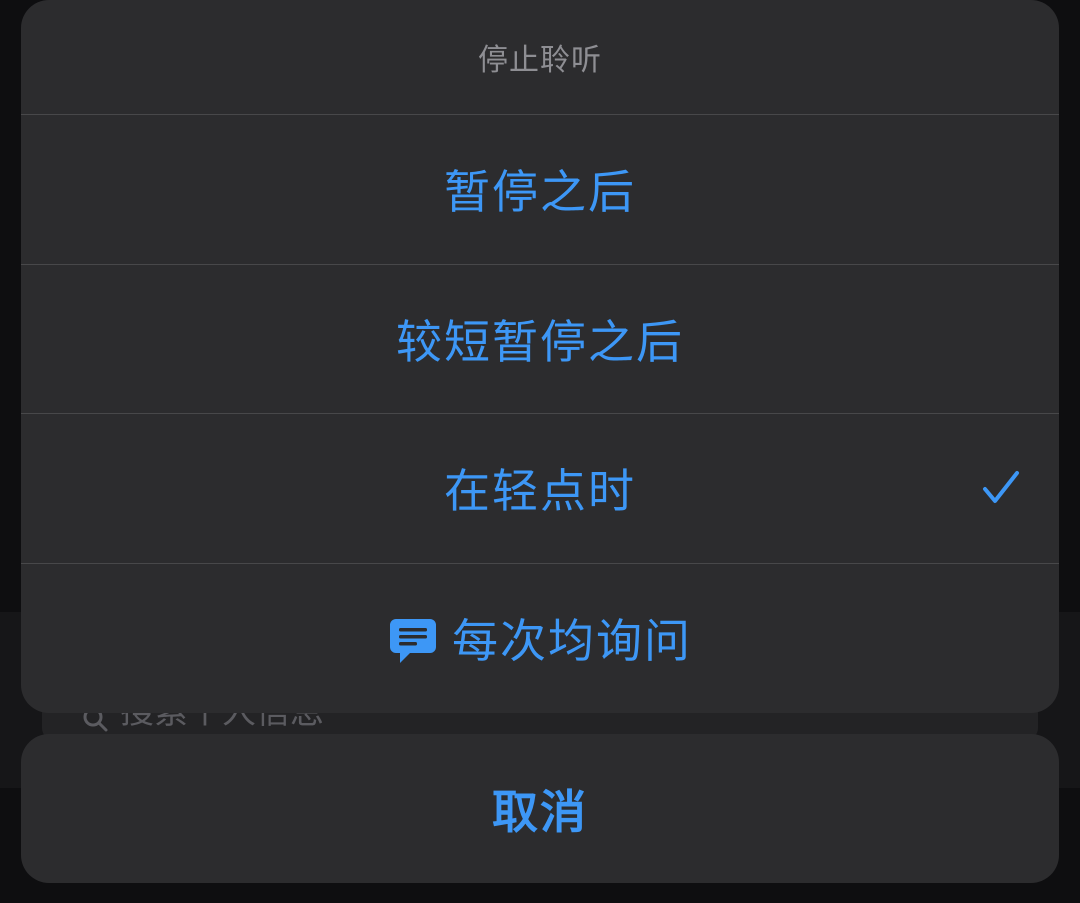  I want to click on cancel-label: 取消, so click(540, 811).